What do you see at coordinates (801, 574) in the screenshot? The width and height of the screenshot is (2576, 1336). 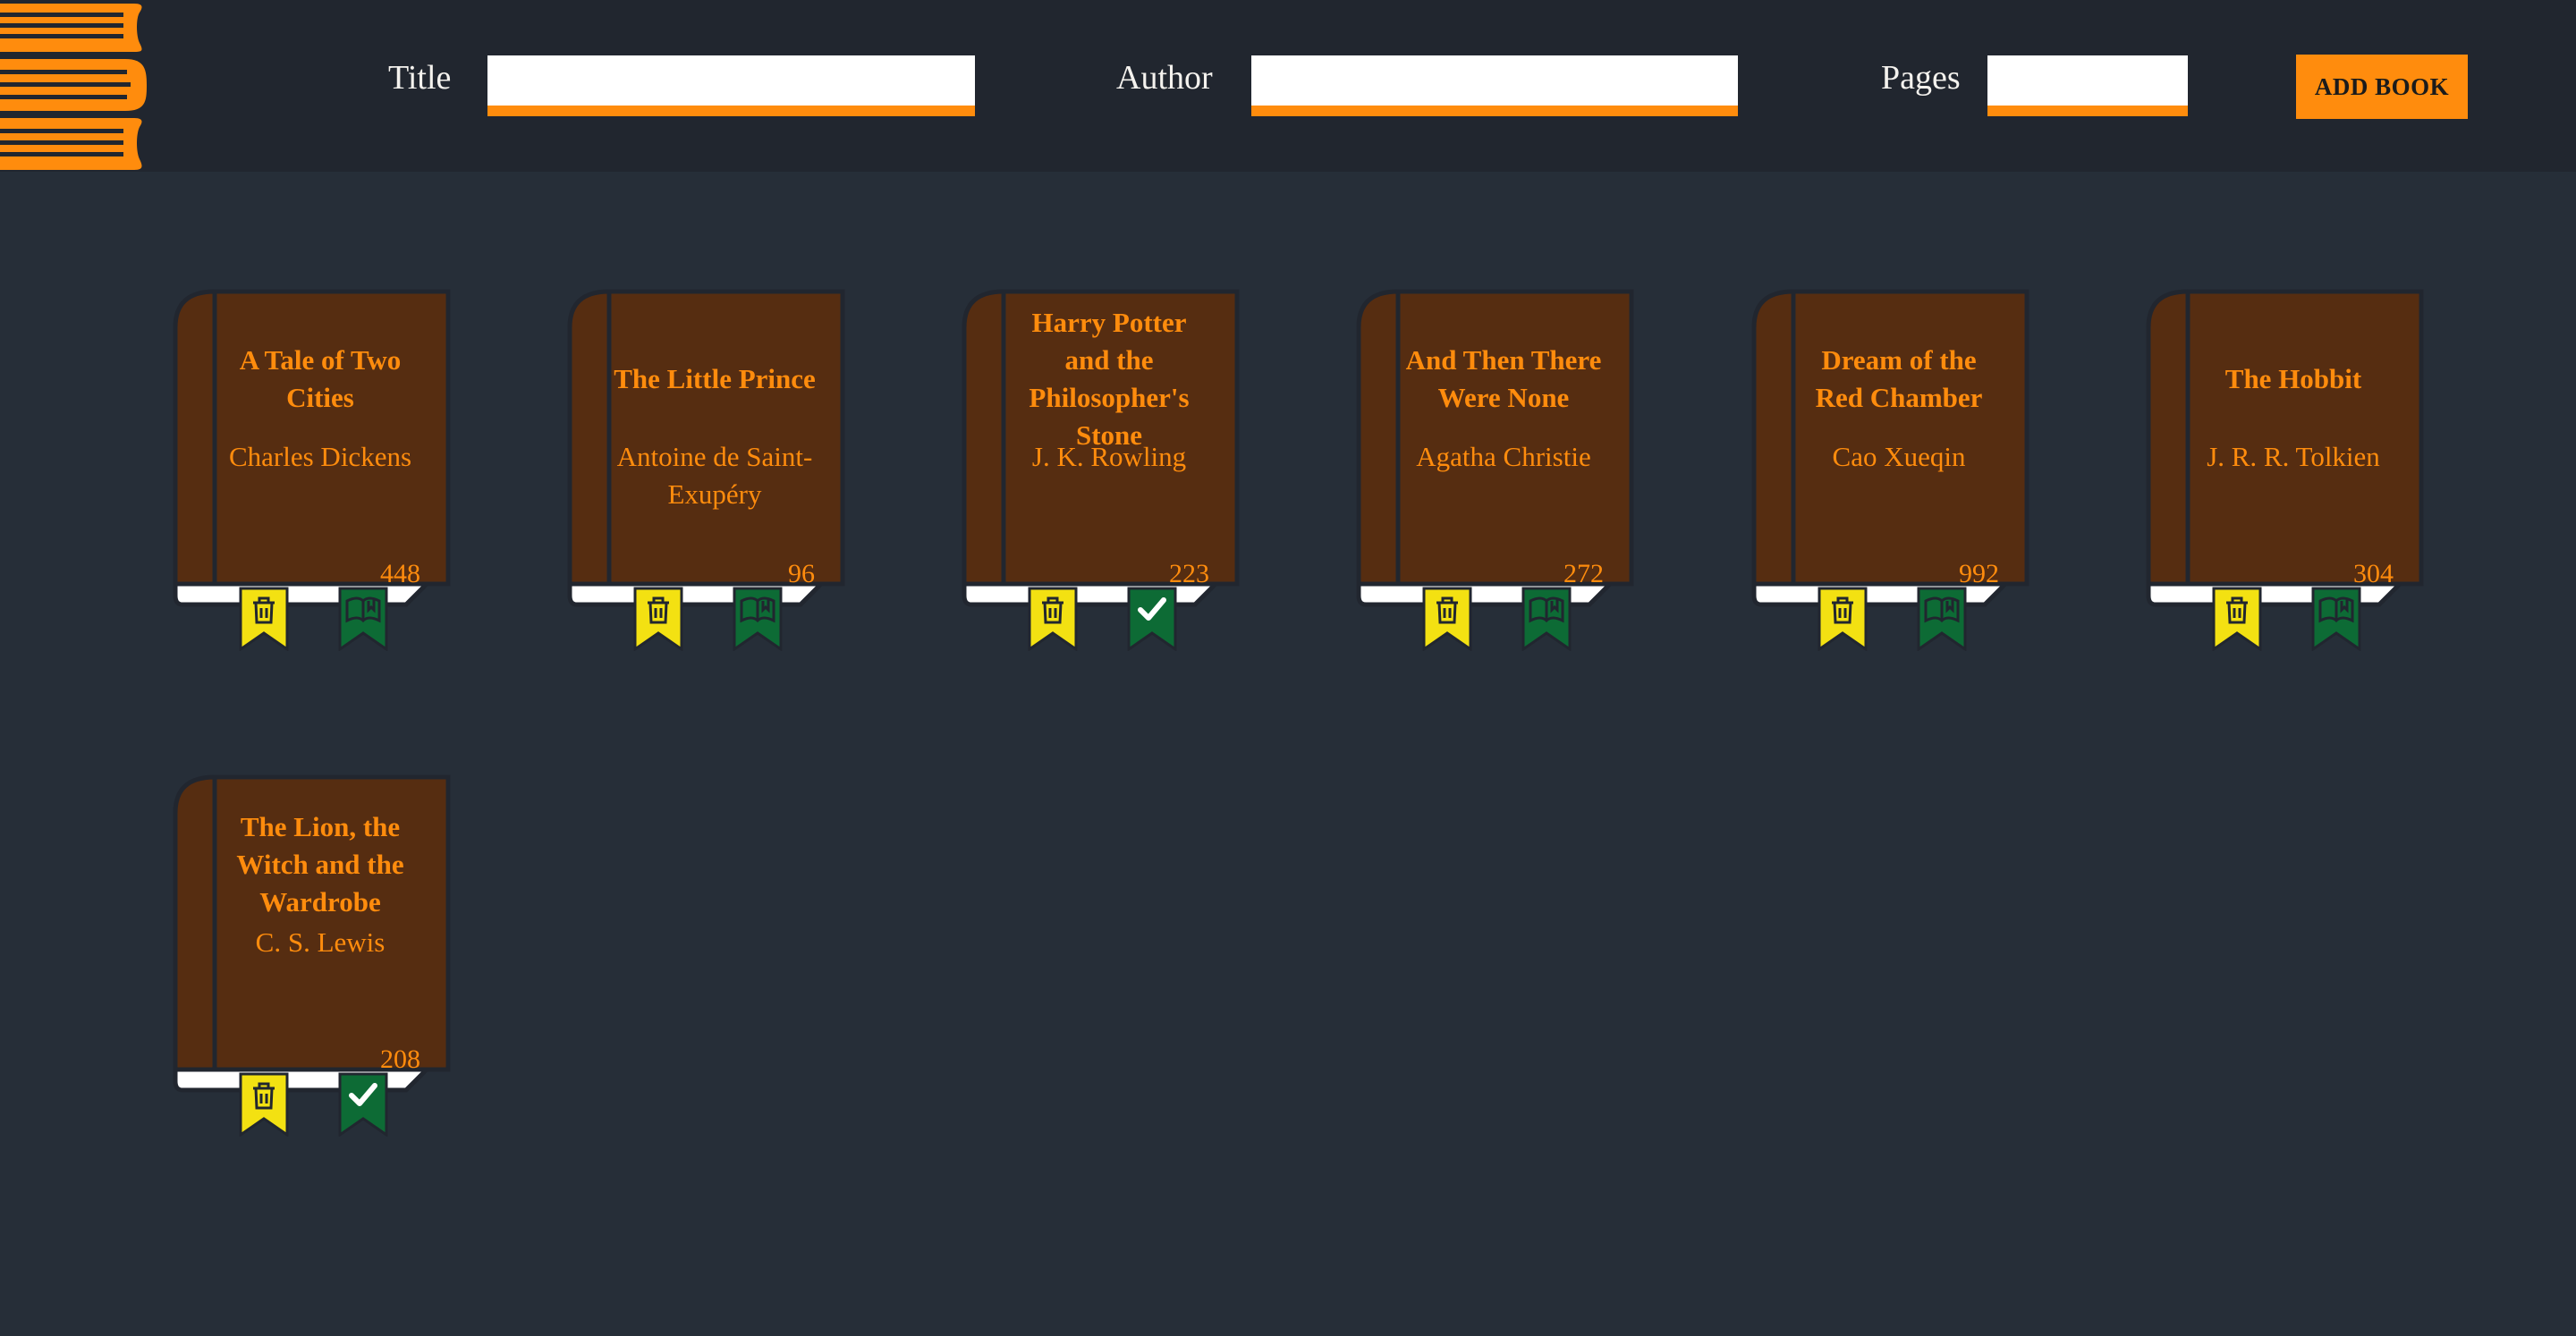 I see `book-pages: 96` at bounding box center [801, 574].